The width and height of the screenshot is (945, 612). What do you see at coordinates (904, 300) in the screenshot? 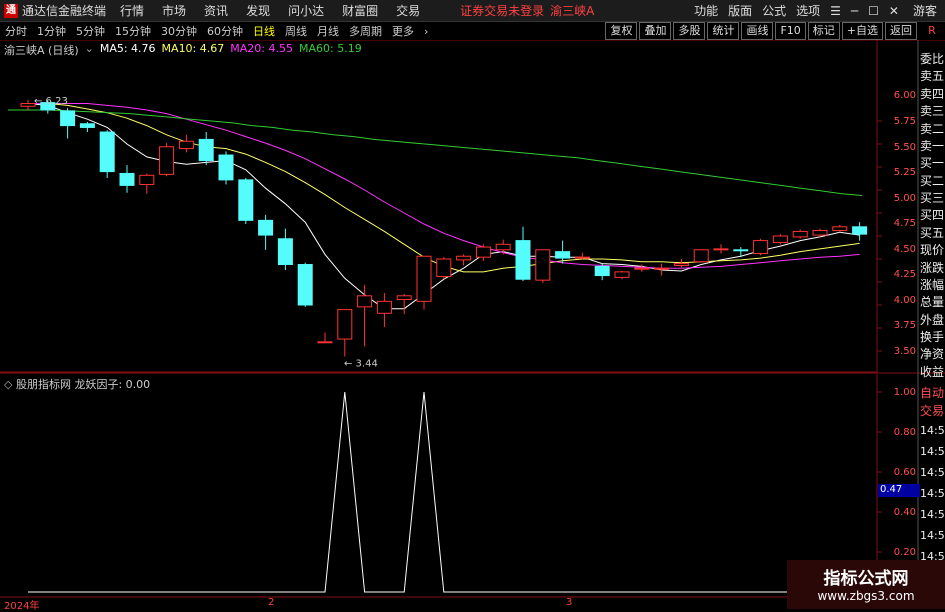
I see `price-tick-label: 4.00` at bounding box center [904, 300].